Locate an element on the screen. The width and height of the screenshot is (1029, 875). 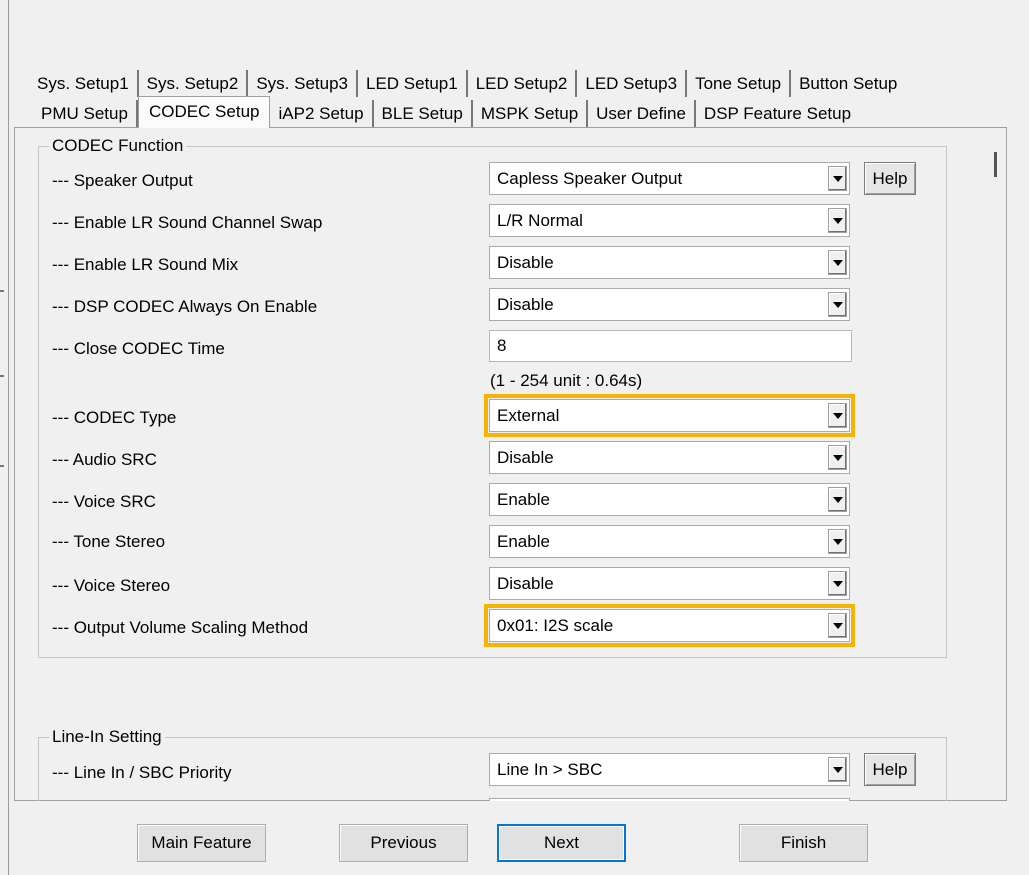
tab-tone-setup: Tone Setup is located at coordinates (739, 83).